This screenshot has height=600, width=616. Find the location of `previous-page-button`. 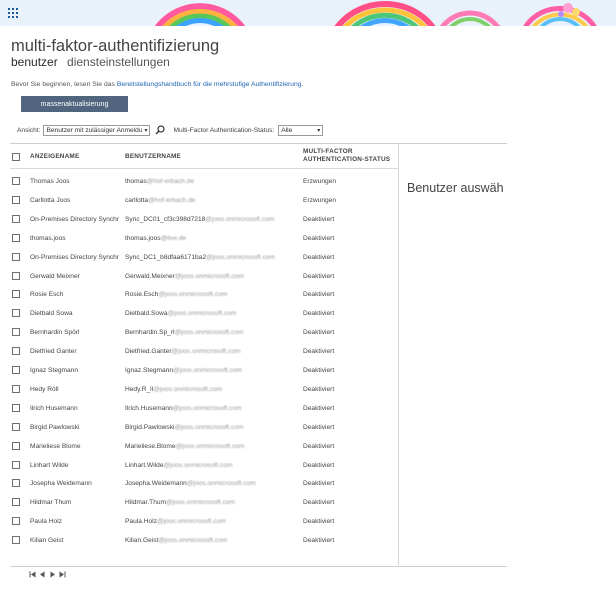

previous-page-button is located at coordinates (42, 574).